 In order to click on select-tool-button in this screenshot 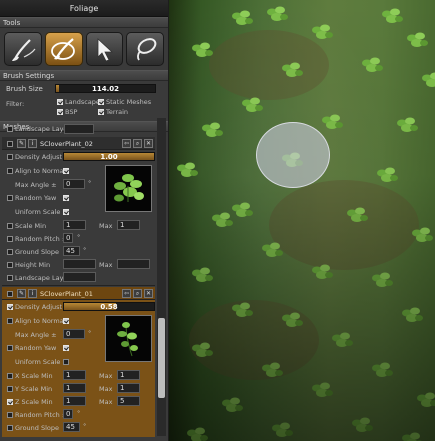, I will do `click(104, 49)`.